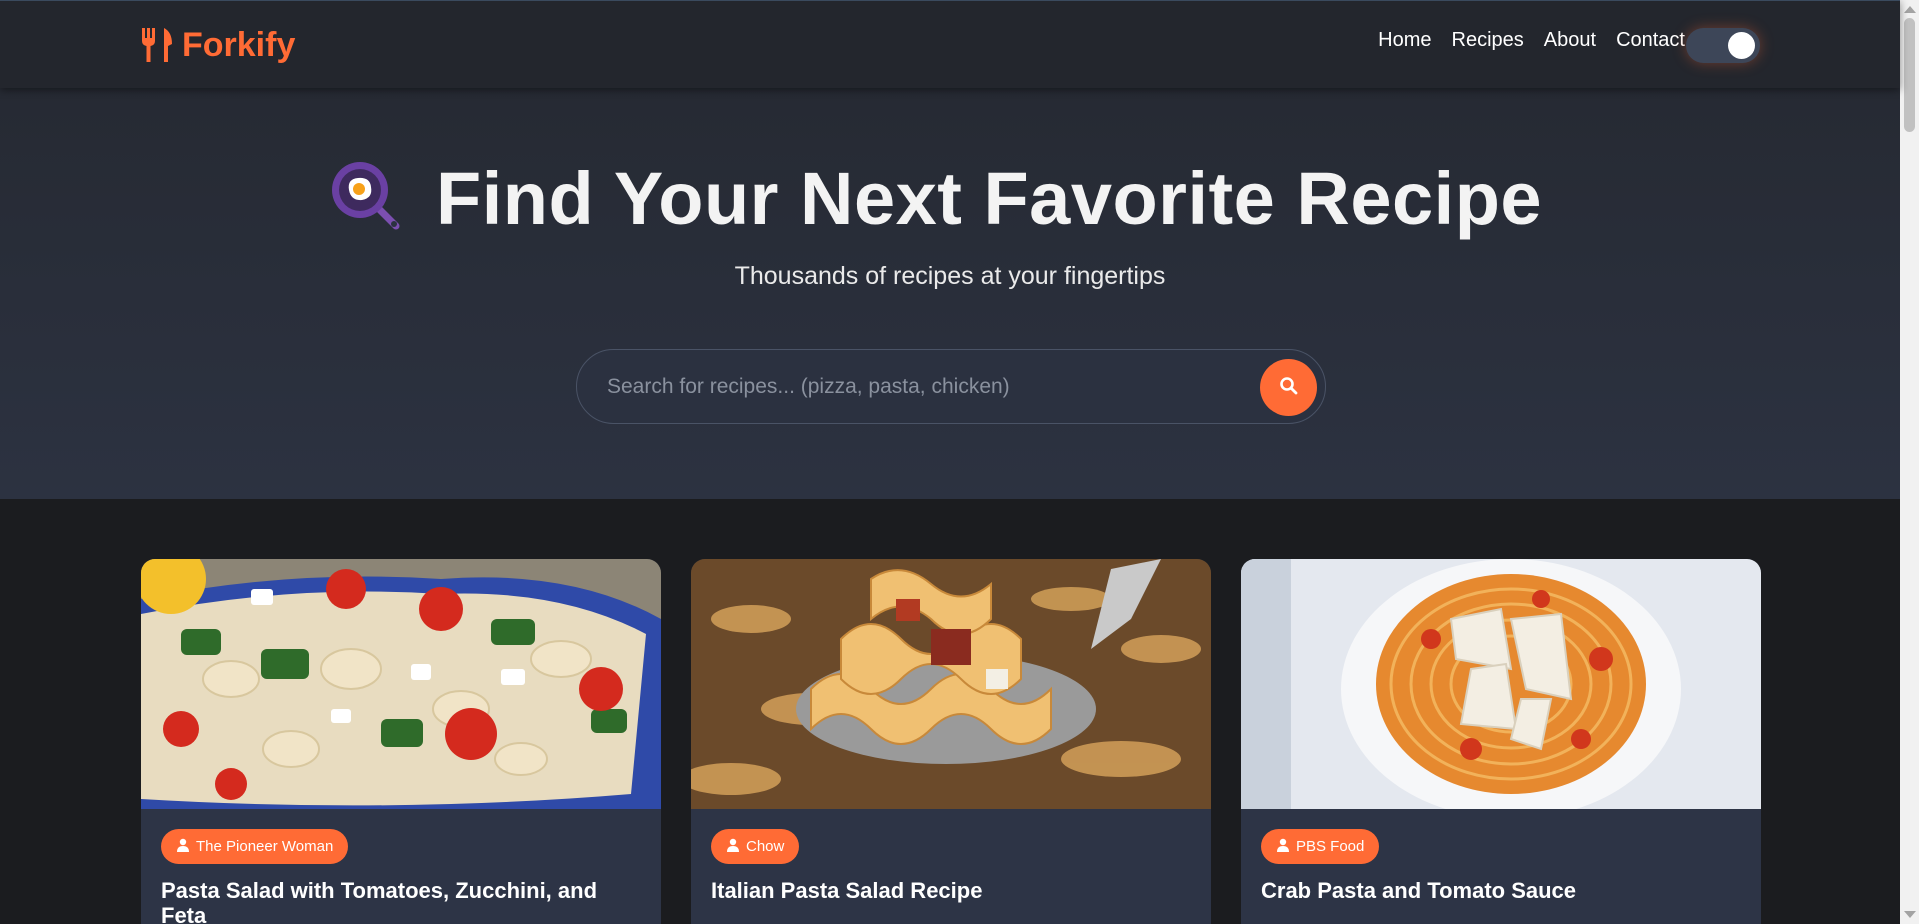 Image resolution: width=1919 pixels, height=924 pixels. I want to click on nav-home: Home, so click(1404, 40).